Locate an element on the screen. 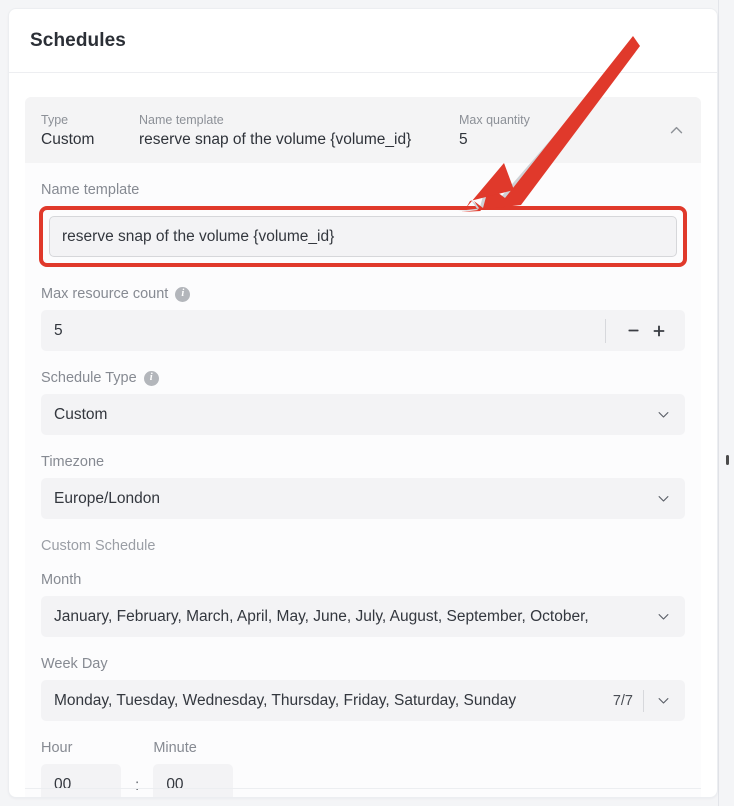 The height and width of the screenshot is (806, 734). summary-qty-value: 5 is located at coordinates (463, 139).